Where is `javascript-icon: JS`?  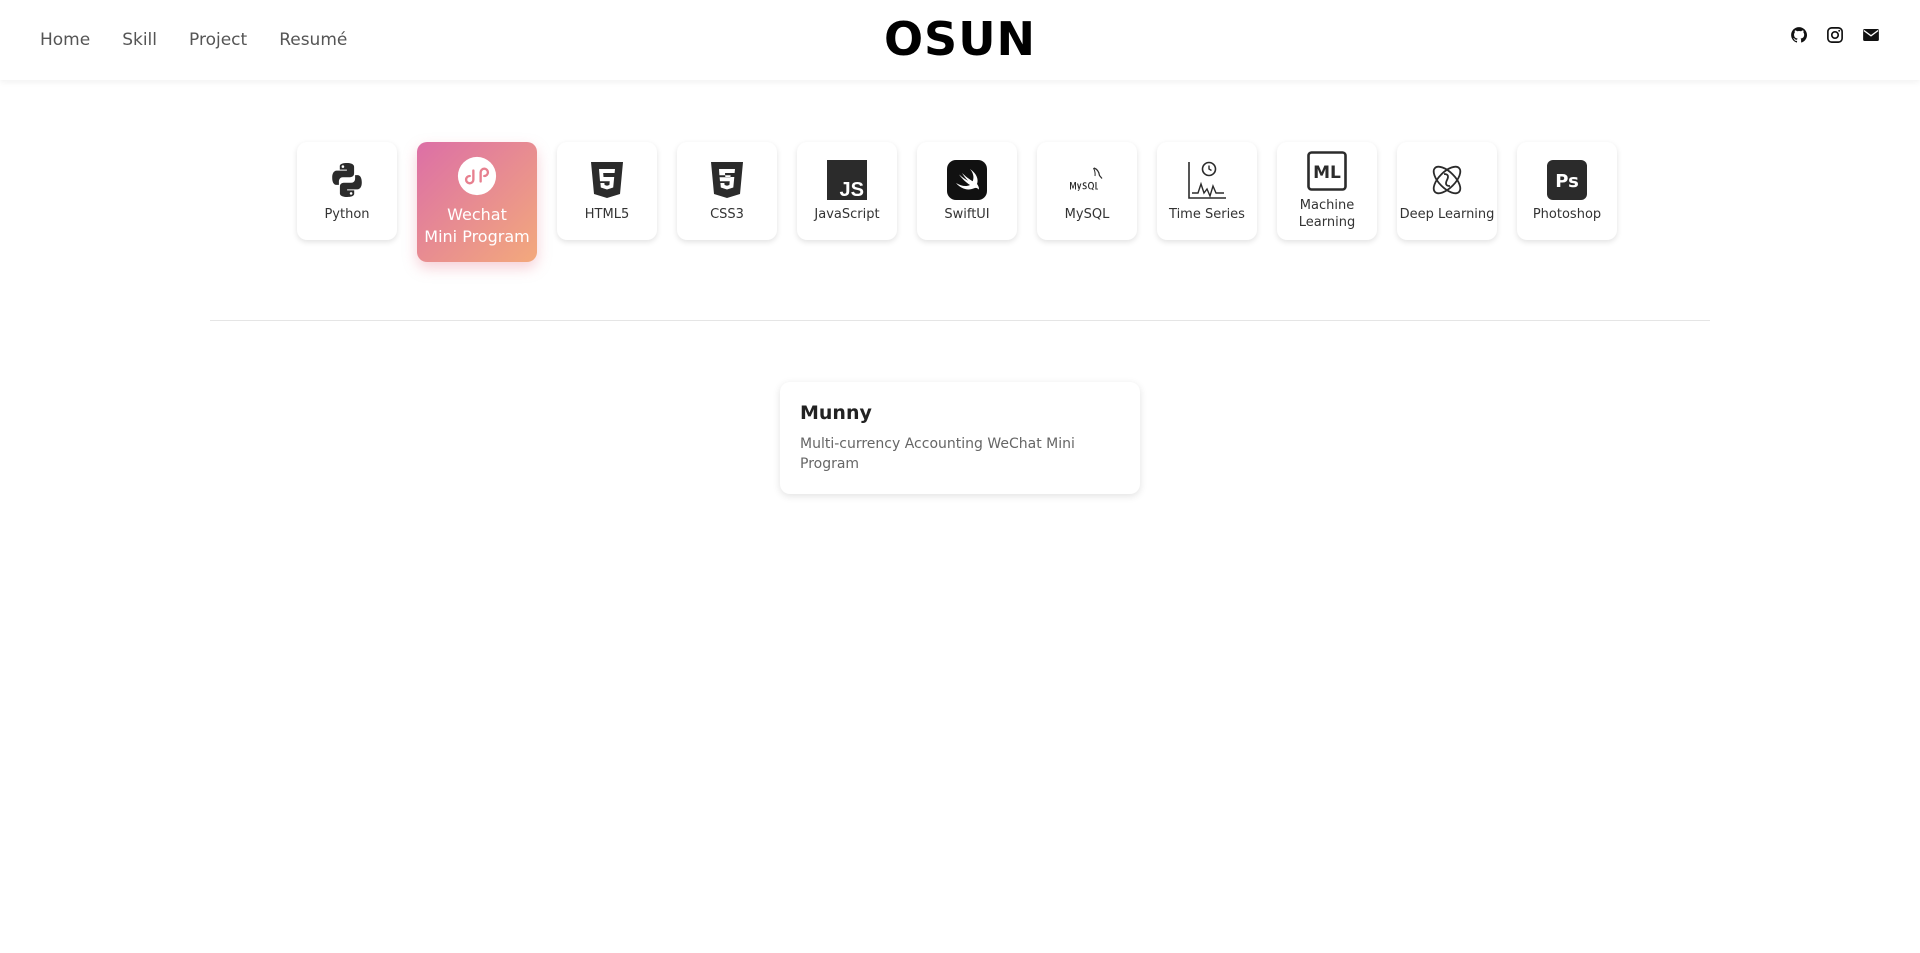
javascript-icon: JS is located at coordinates (847, 179).